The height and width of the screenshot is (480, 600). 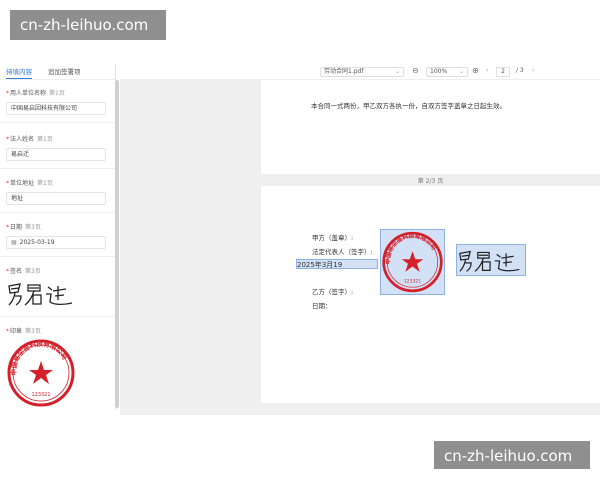 I want to click on signature-image, so click(x=42, y=293).